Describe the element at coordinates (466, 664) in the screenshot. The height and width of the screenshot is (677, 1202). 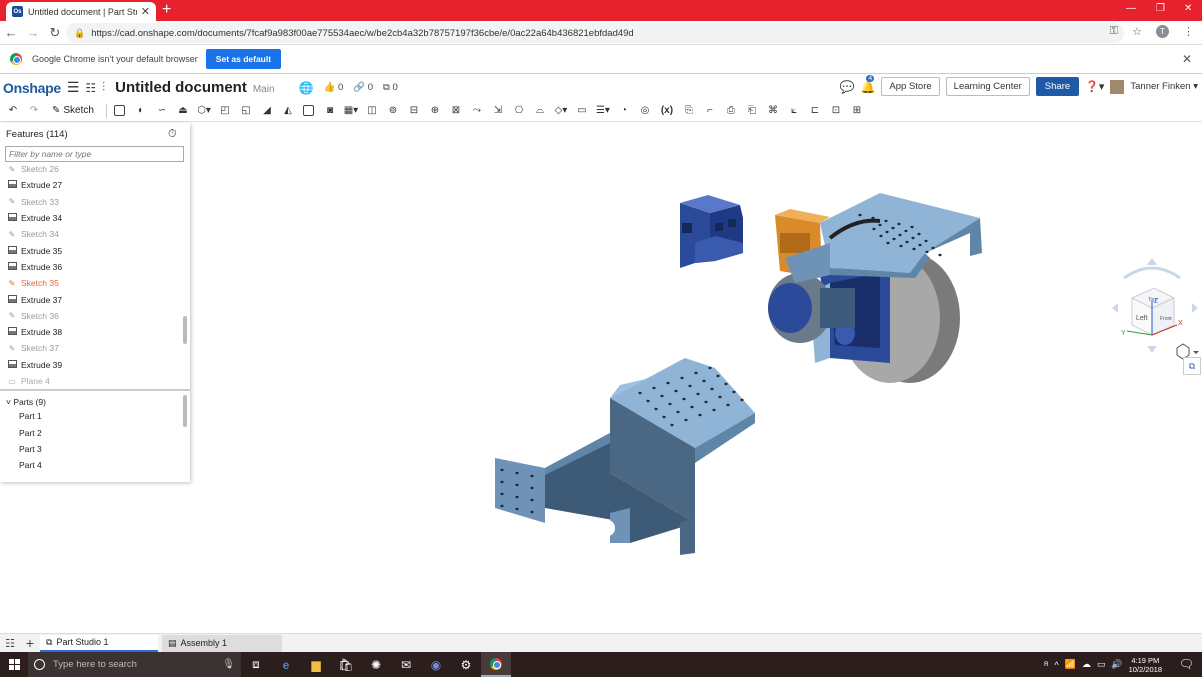
I see `steam-icon: ⚙` at that location.